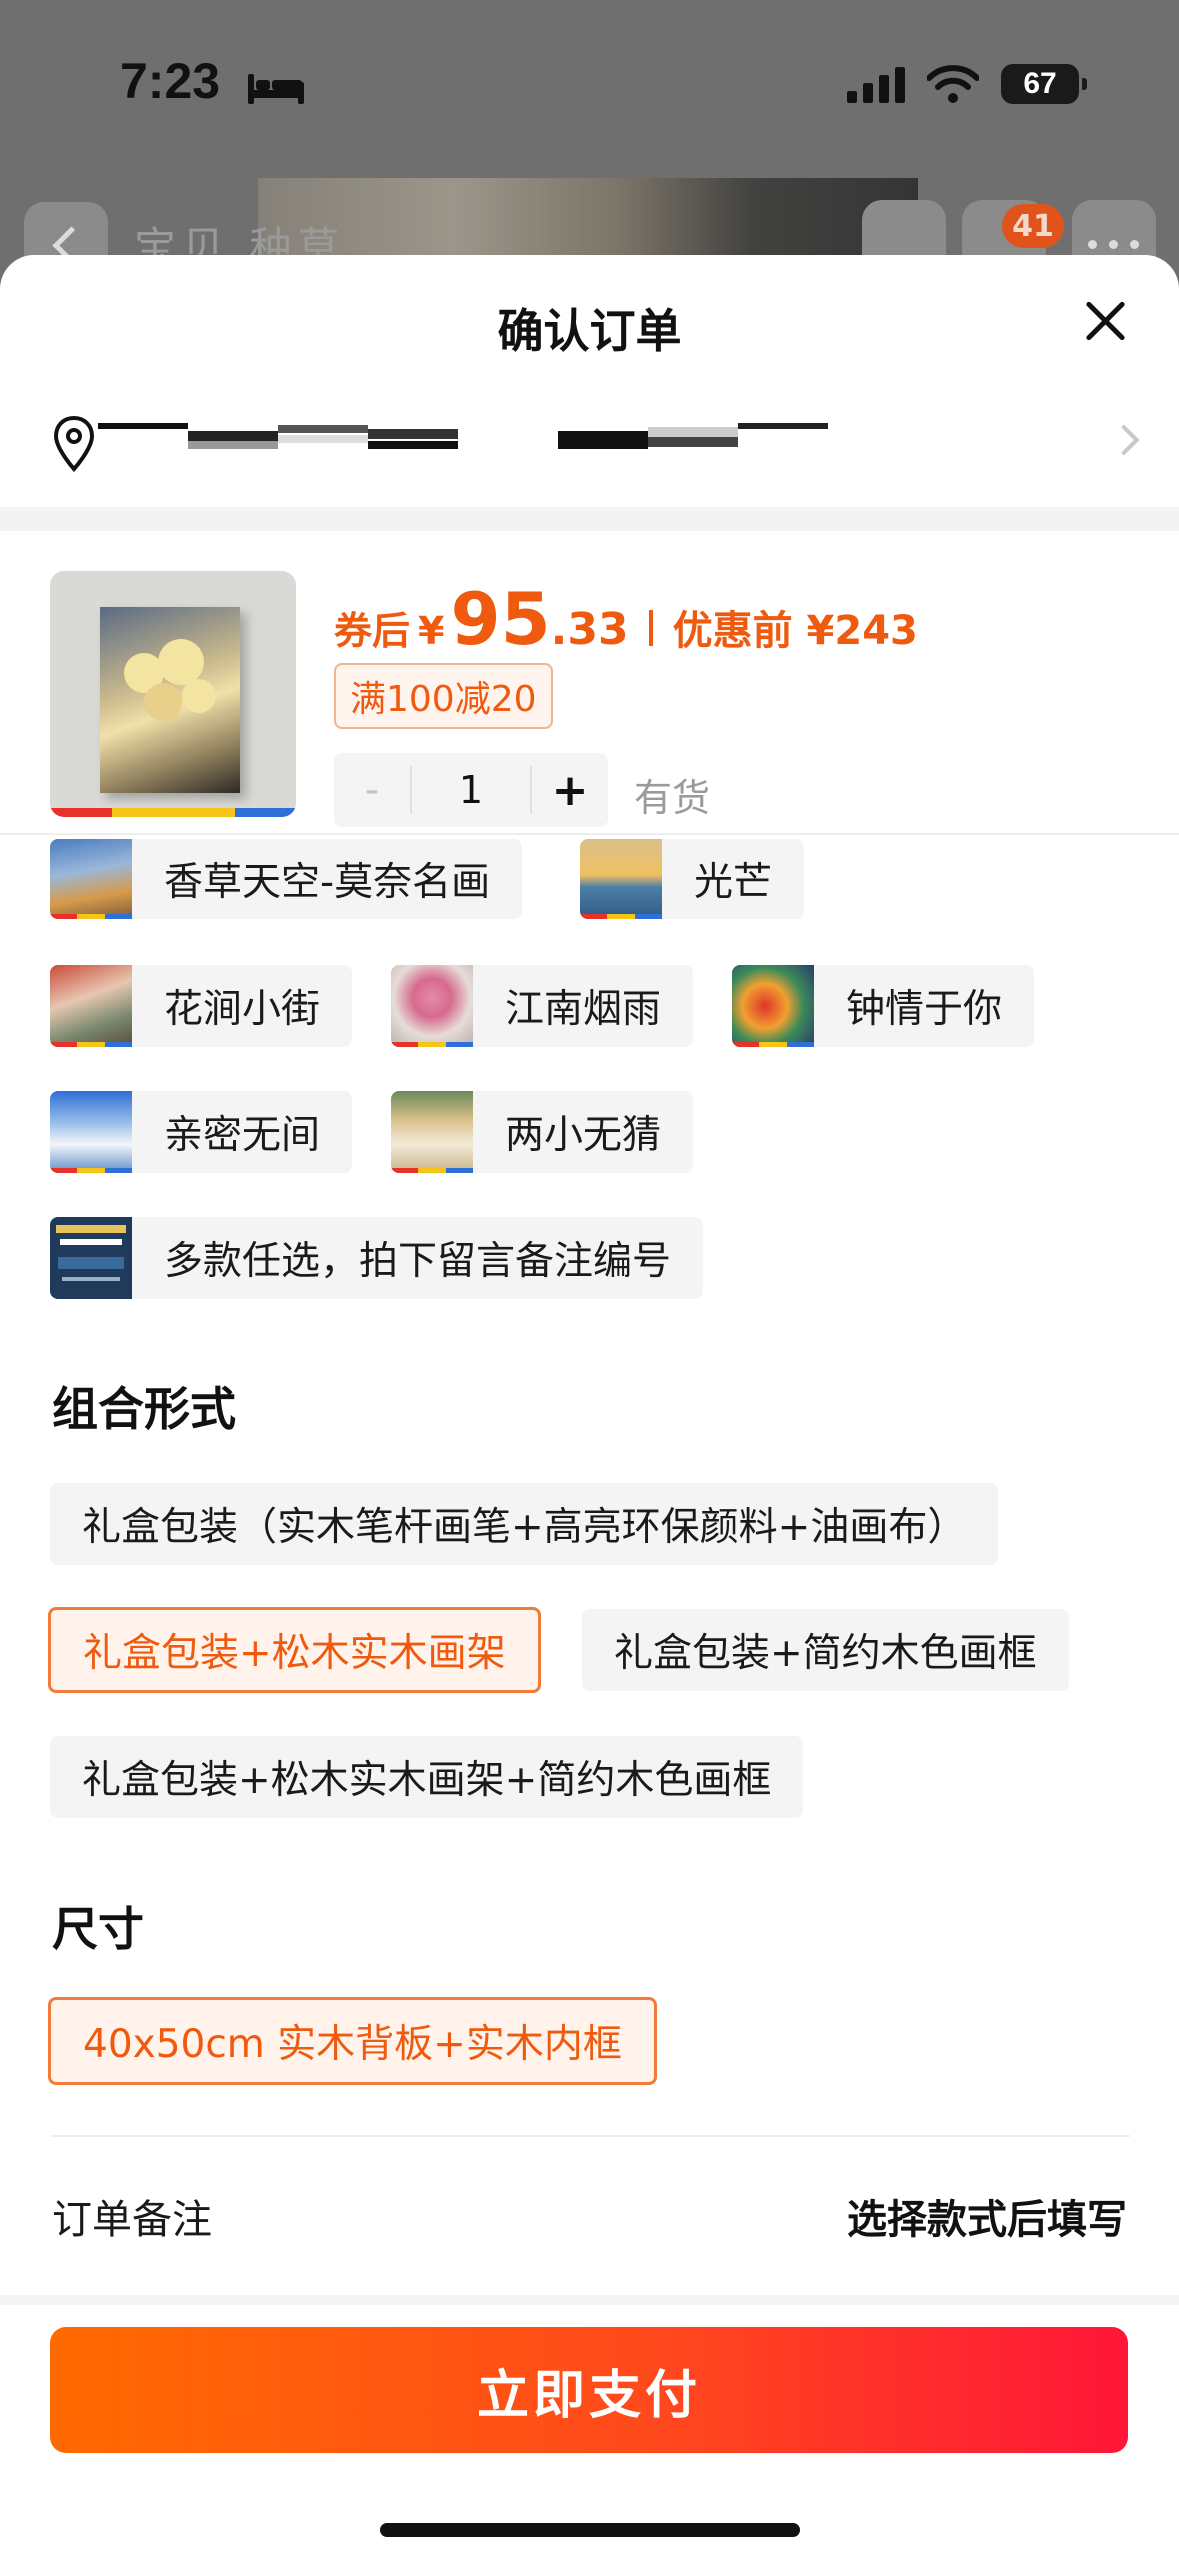 This screenshot has width=1179, height=2556. What do you see at coordinates (650, 628) in the screenshot?
I see `price-separator` at bounding box center [650, 628].